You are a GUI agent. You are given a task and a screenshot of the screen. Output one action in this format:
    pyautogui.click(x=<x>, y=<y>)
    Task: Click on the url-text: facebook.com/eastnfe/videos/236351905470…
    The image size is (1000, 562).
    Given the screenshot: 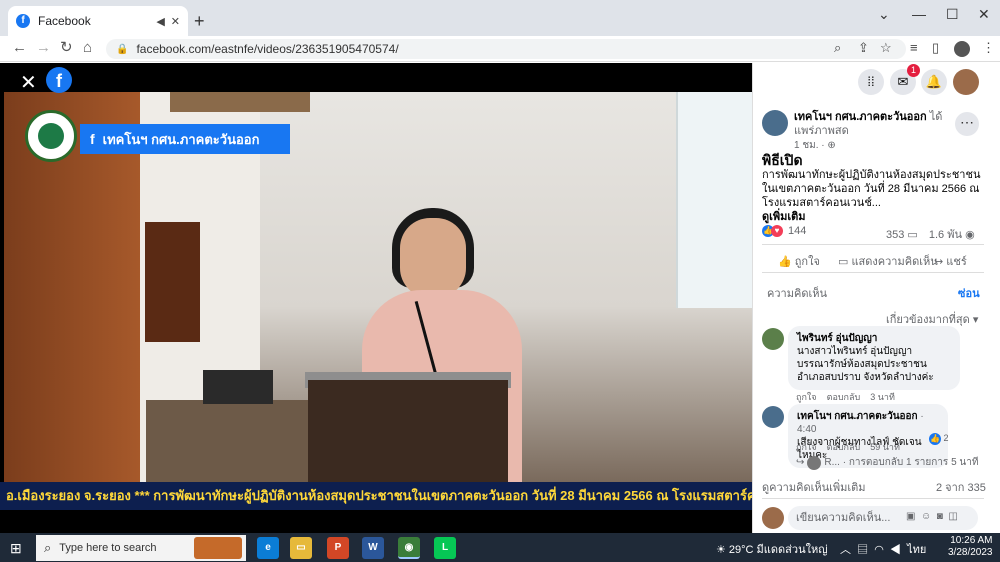 What is the action you would take?
    pyautogui.click(x=267, y=49)
    